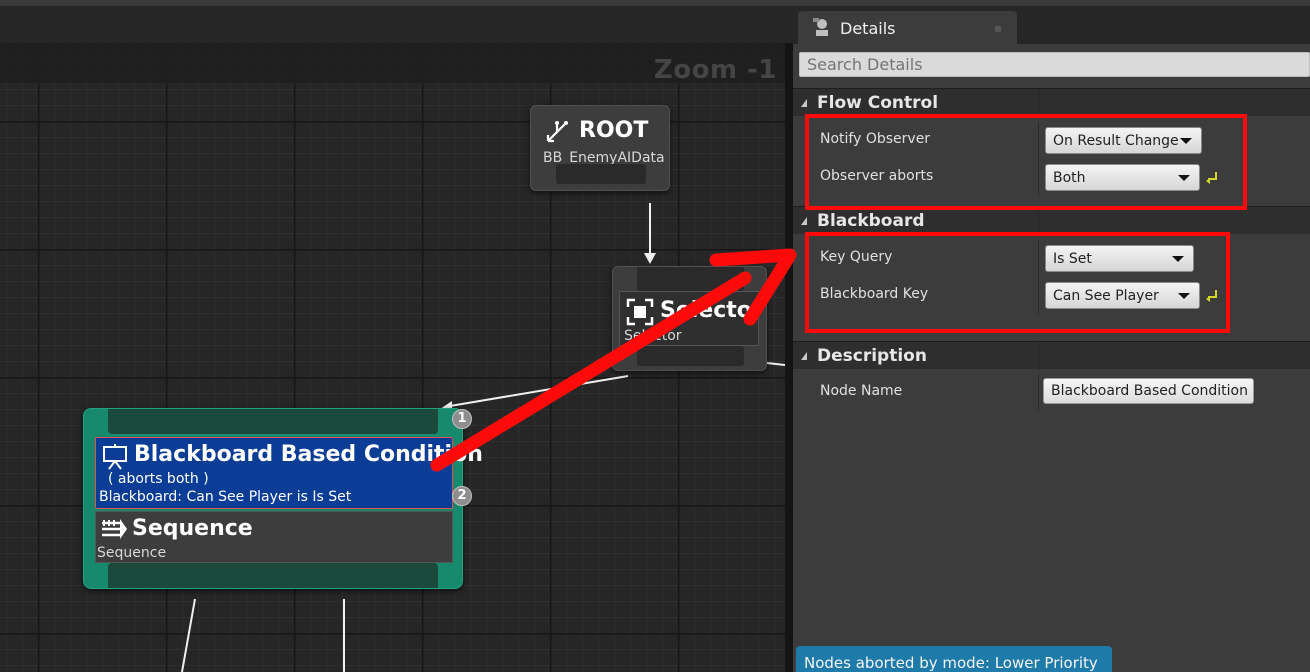  I want to click on sequence-arrows-icon, so click(114, 529).